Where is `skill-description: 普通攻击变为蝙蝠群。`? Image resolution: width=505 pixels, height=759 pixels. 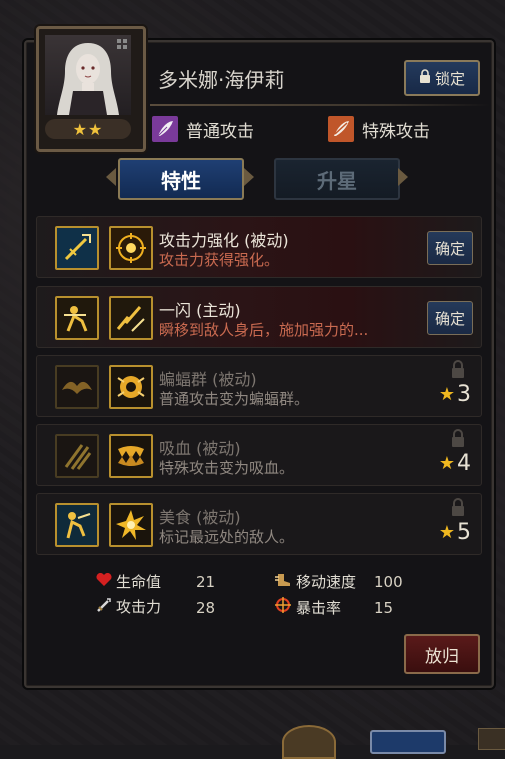
skill-description: 普通攻击变为蝙蝠群。 is located at coordinates (234, 399).